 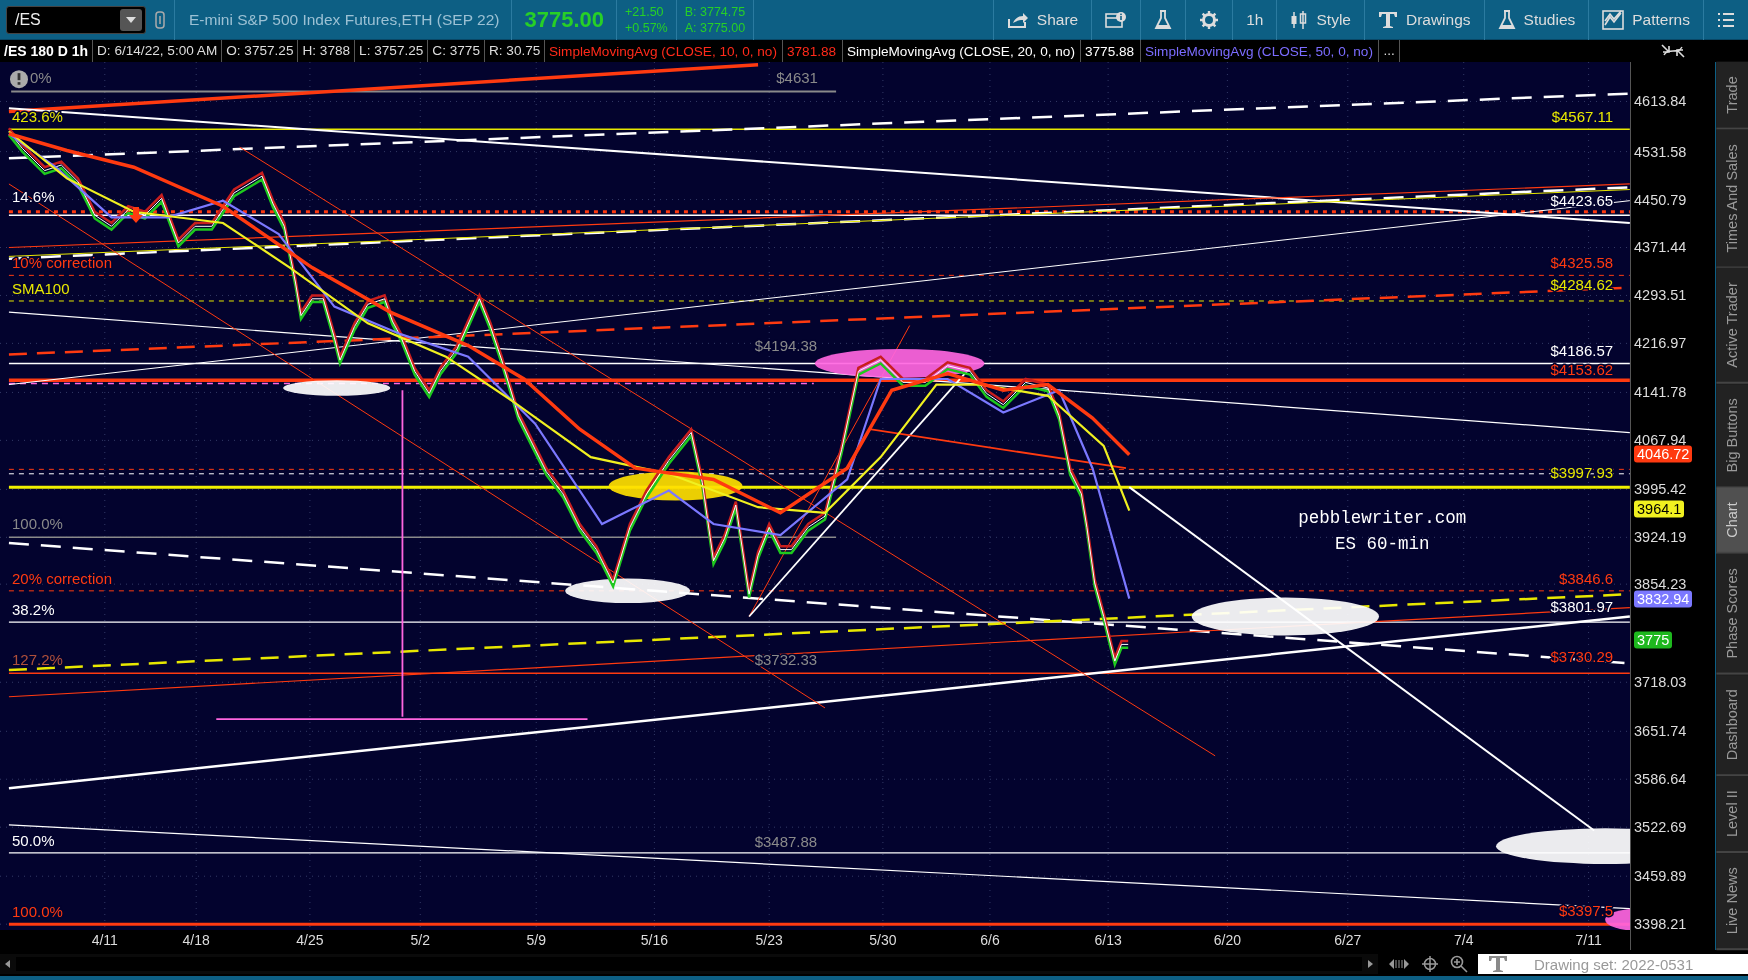 What do you see at coordinates (160, 19) in the screenshot?
I see `link-icon` at bounding box center [160, 19].